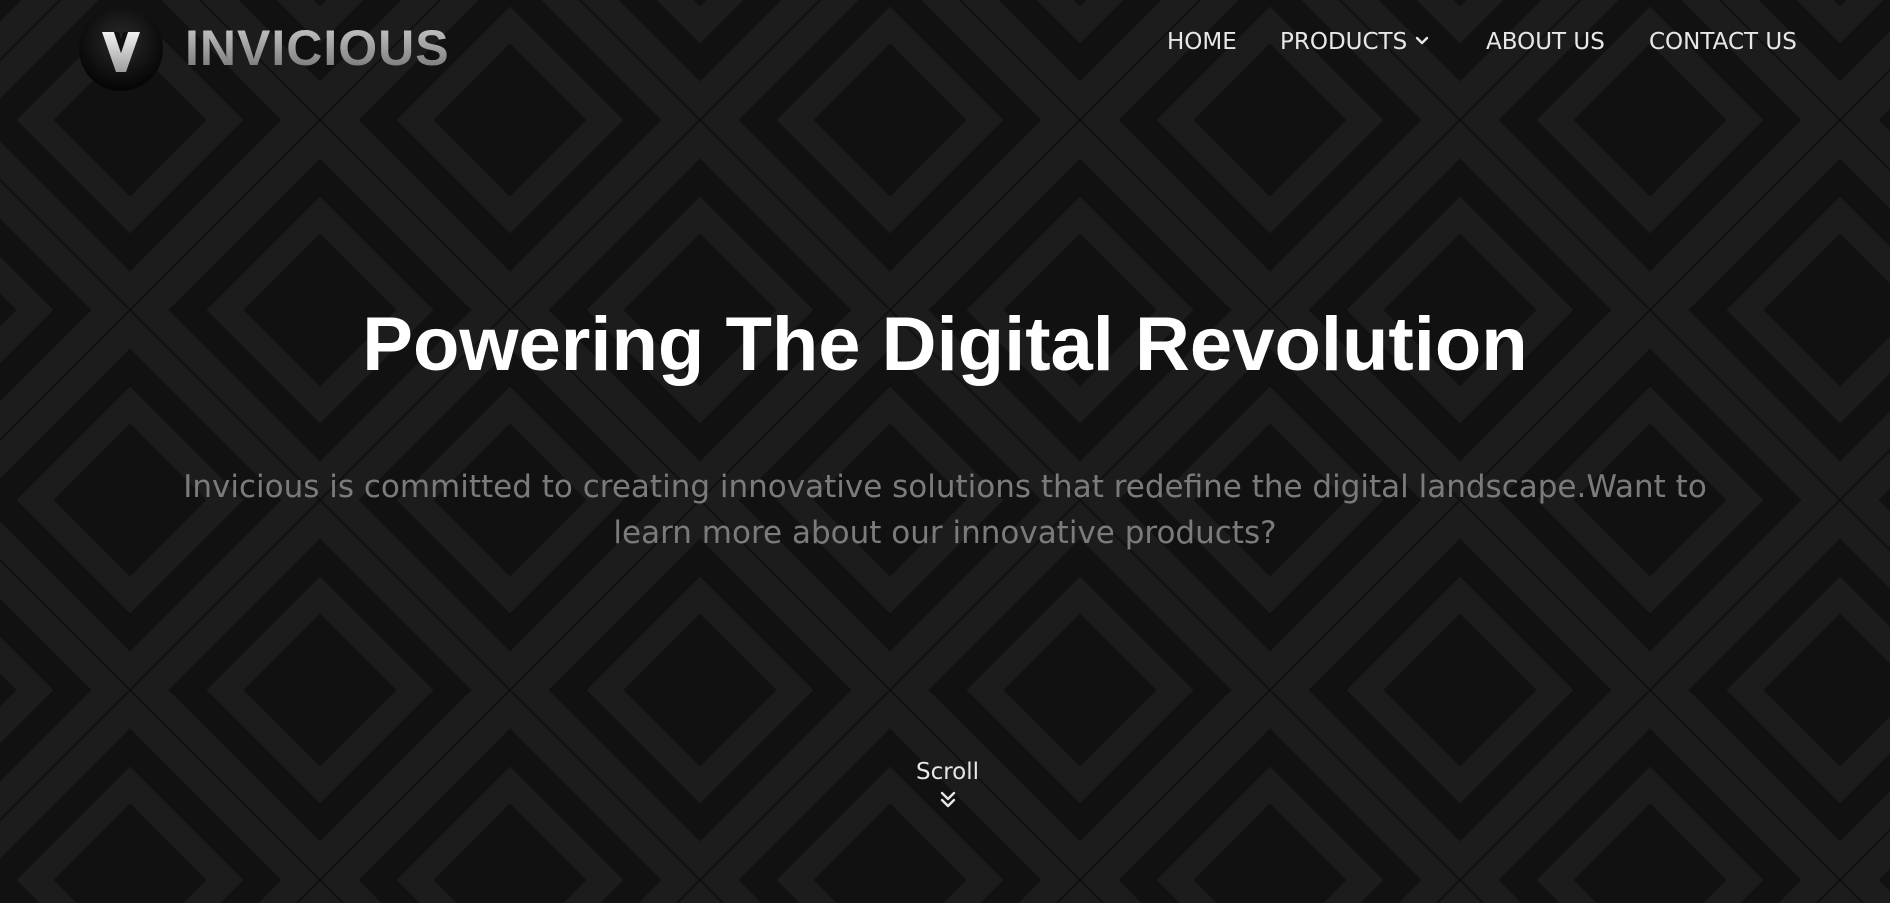 The height and width of the screenshot is (903, 1890). Describe the element at coordinates (1723, 42) in the screenshot. I see `nav-contact-us: CONTACT US` at that location.